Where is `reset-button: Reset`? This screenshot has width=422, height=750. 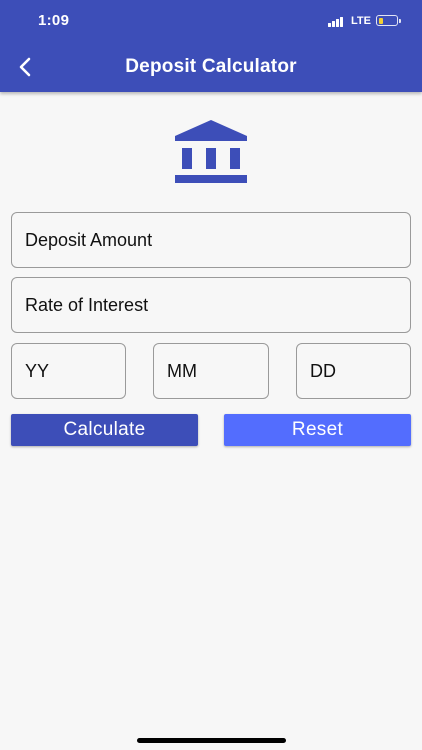 reset-button: Reset is located at coordinates (317, 430).